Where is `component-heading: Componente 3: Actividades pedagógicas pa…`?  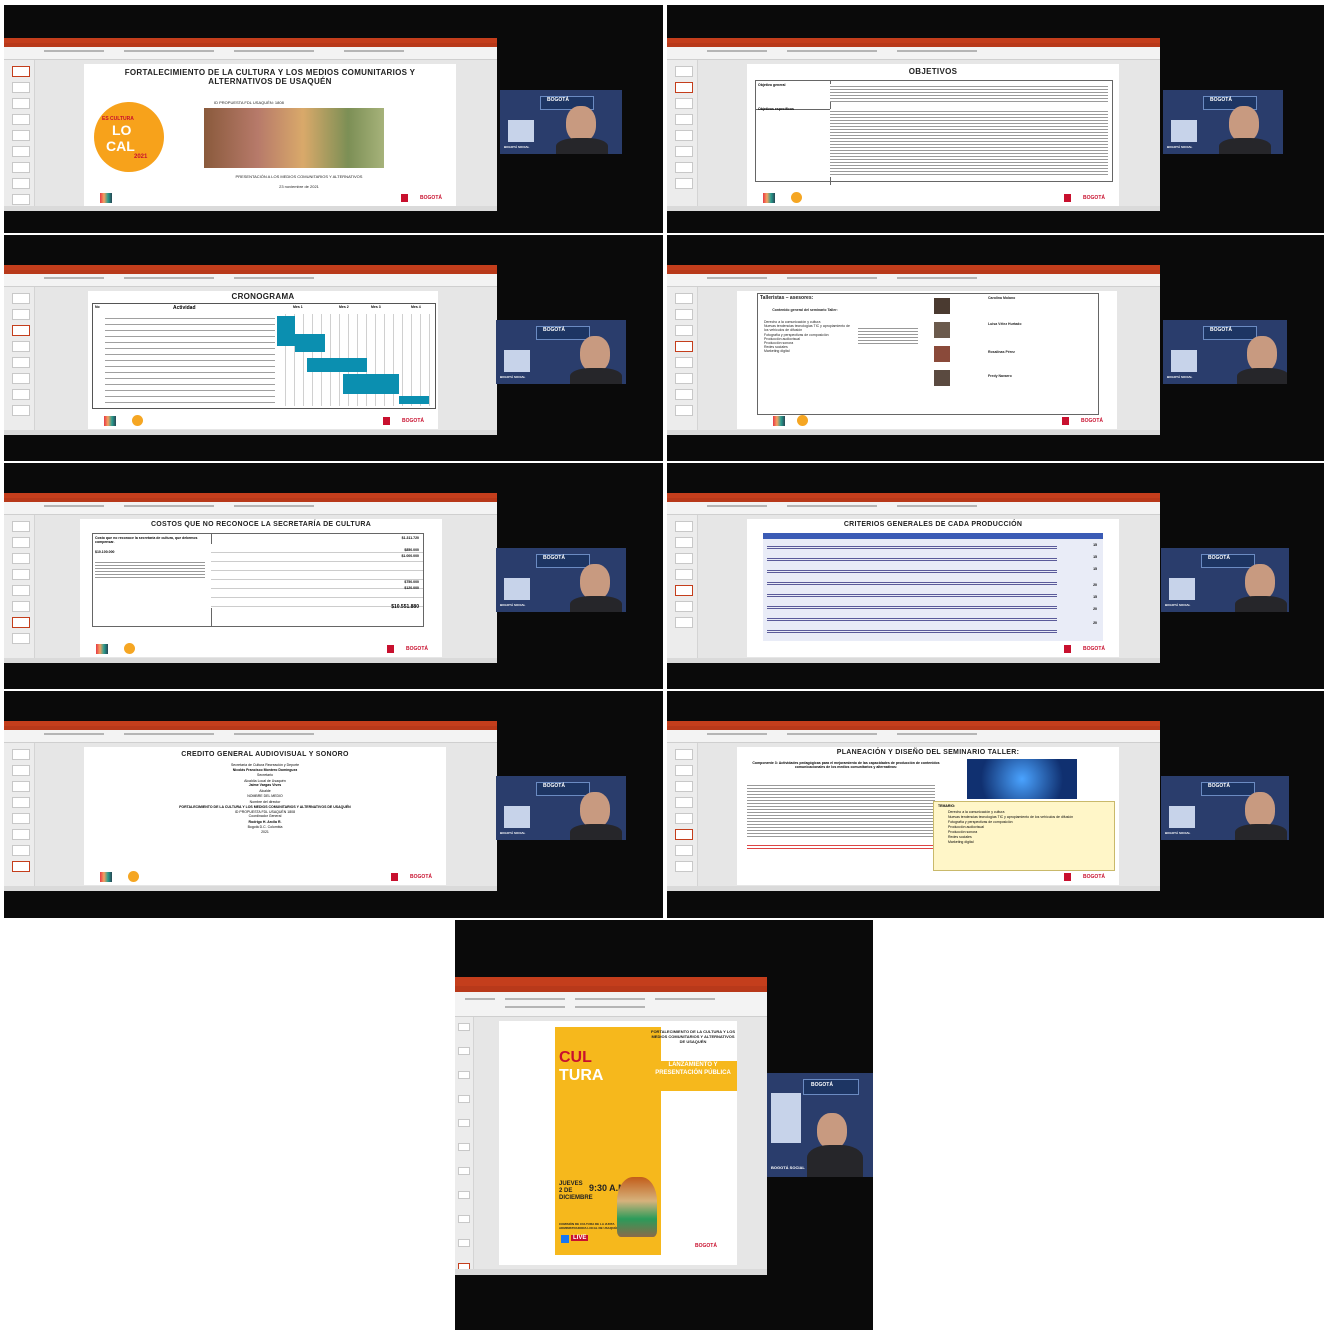 component-heading: Componente 3: Actividades pedagógicas pa… is located at coordinates (846, 765).